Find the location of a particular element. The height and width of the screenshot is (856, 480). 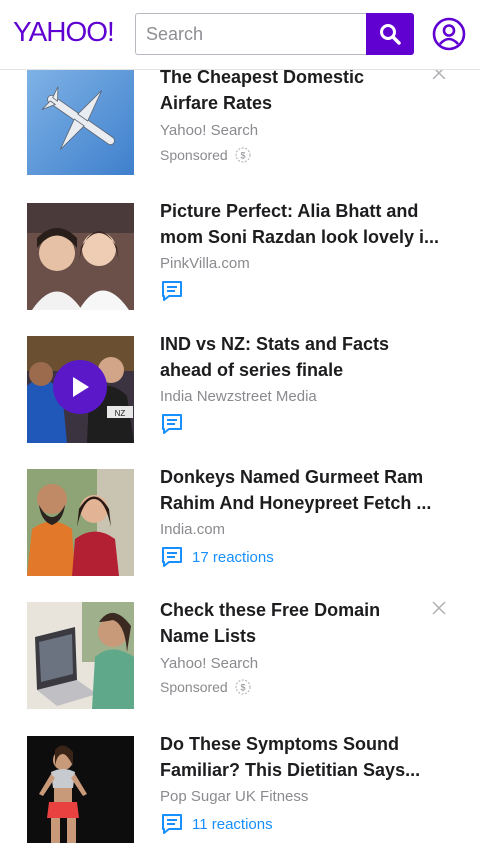

thumbnail-man-woman is located at coordinates (80, 522).